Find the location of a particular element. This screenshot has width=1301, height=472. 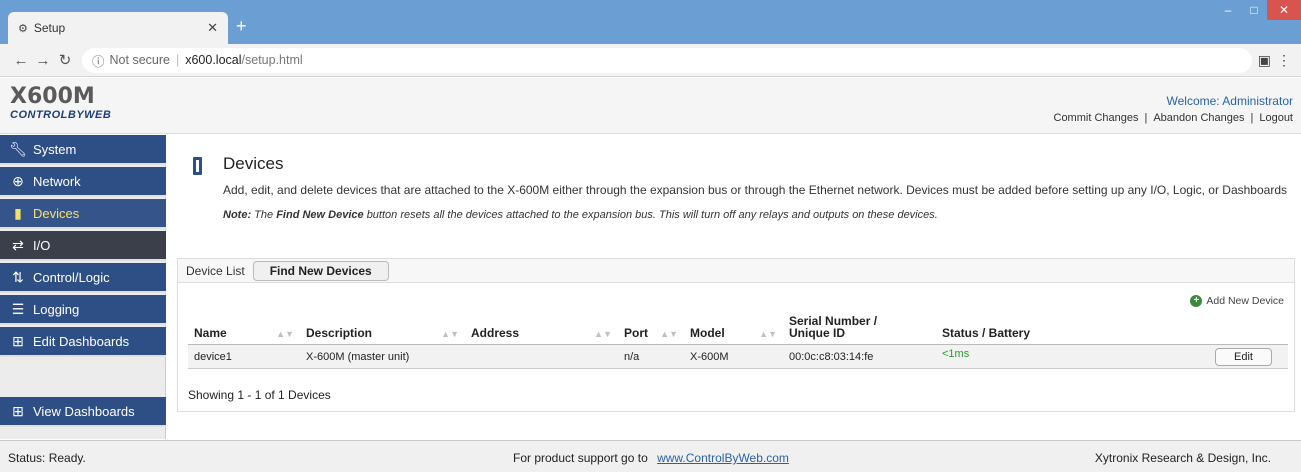

view-dashboards-button: ⊞ View Dashboards is located at coordinates (83, 412).